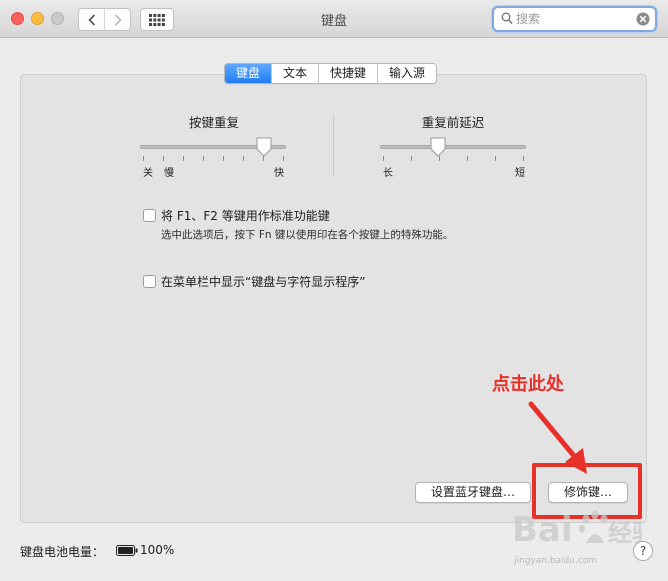 This screenshot has height=581, width=668. What do you see at coordinates (248, 73) in the screenshot?
I see `tab-keyboard: 键盘` at bounding box center [248, 73].